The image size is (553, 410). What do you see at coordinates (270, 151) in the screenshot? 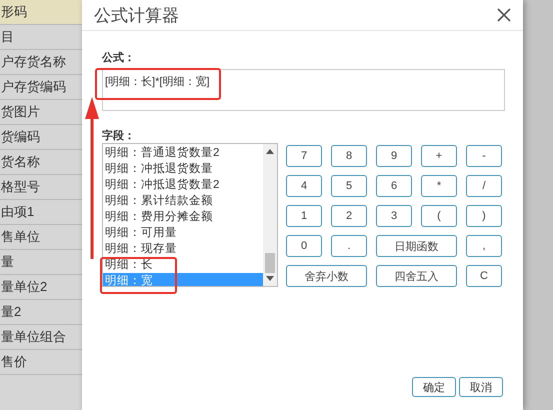
I see `scroll-up-icon` at bounding box center [270, 151].